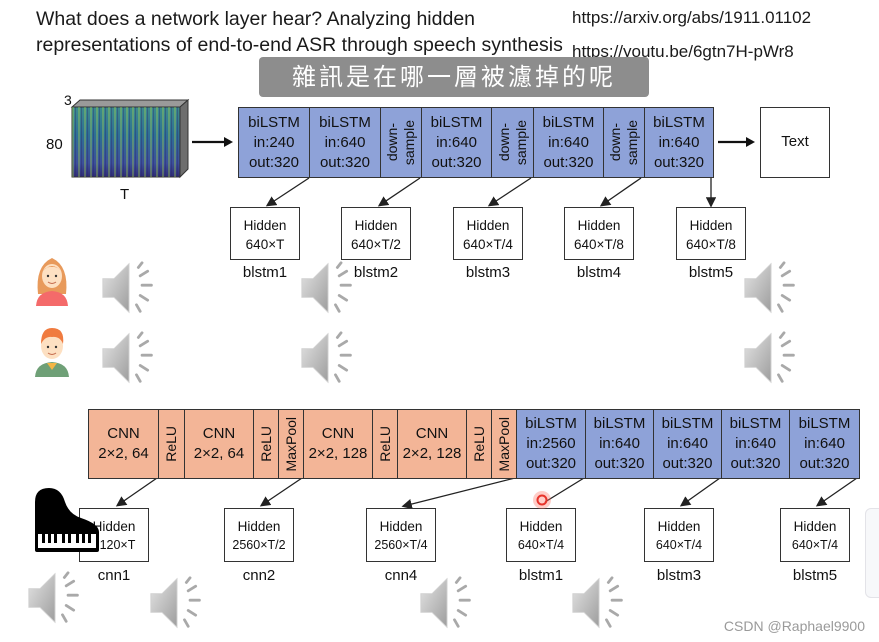  What do you see at coordinates (129, 288) in the screenshot?
I see `audio-female-original` at bounding box center [129, 288].